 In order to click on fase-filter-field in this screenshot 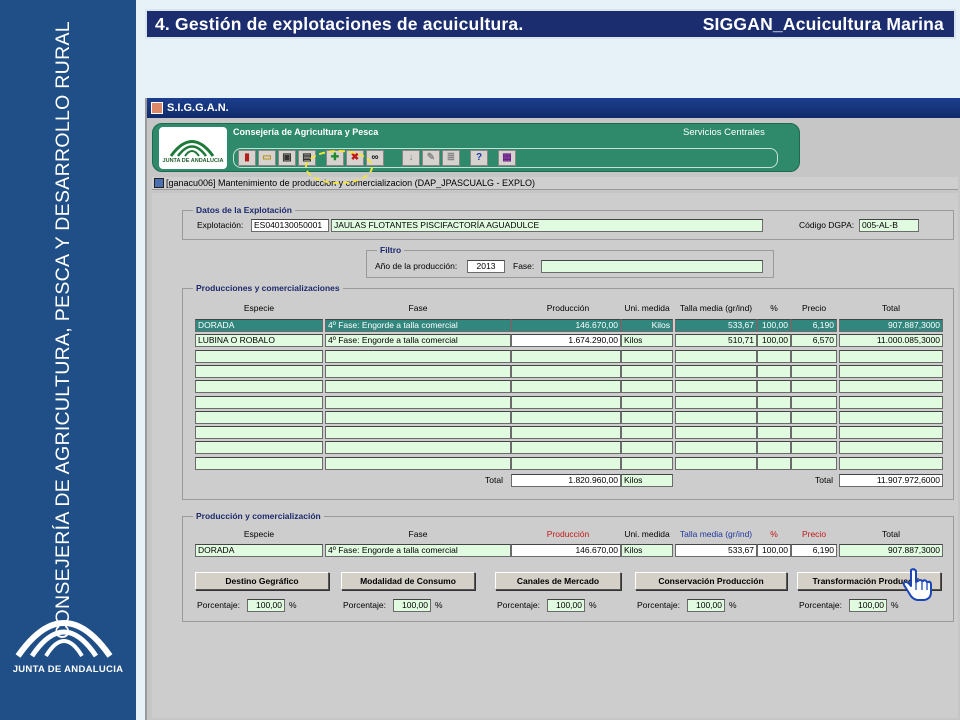, I will do `click(652, 266)`.